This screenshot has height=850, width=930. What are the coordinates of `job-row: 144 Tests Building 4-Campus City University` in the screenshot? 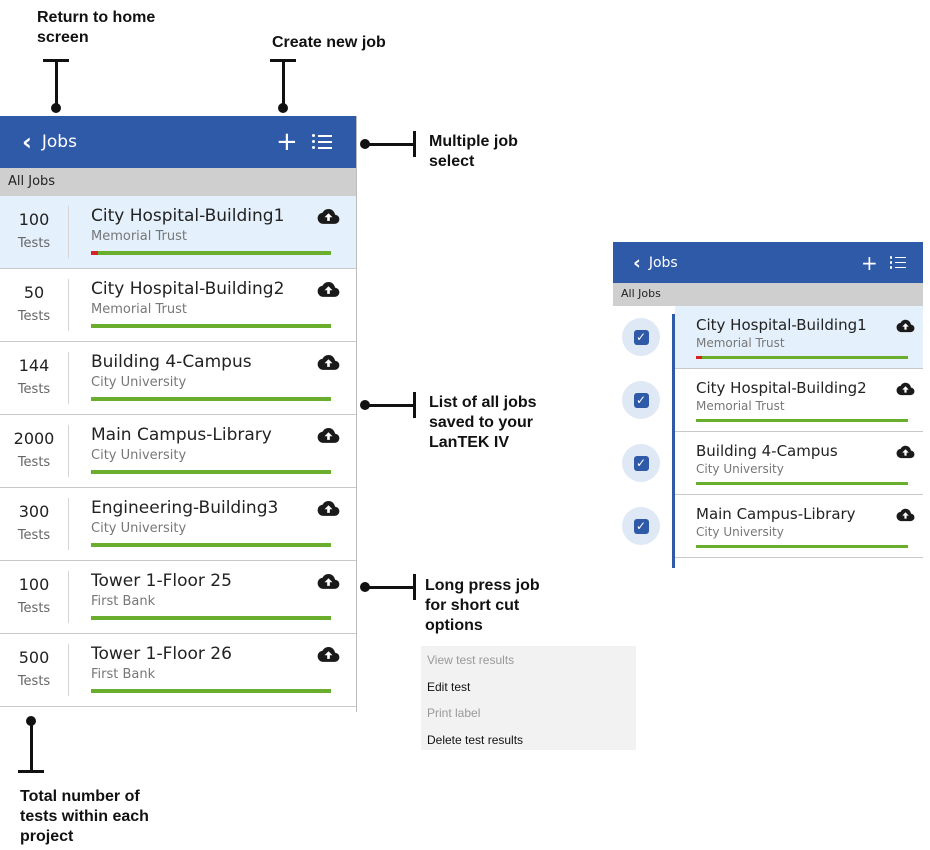 It's located at (178, 378).